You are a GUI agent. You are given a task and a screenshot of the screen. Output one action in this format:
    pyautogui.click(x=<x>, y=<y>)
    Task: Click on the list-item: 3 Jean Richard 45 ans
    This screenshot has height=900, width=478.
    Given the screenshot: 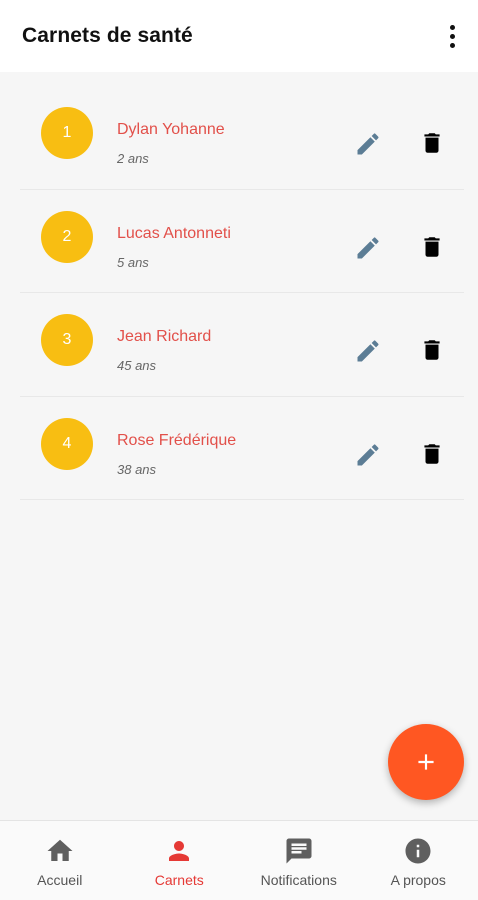 What is the action you would take?
    pyautogui.click(x=242, y=345)
    